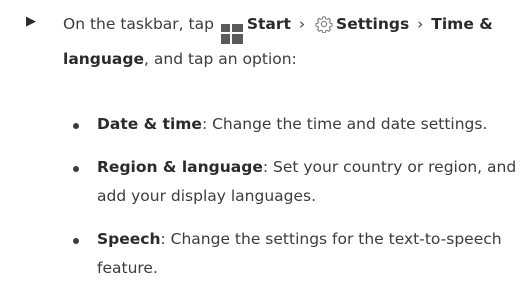 The width and height of the screenshot is (526, 294). Describe the element at coordinates (373, 24) in the screenshot. I see `settings-label: Settings` at that location.